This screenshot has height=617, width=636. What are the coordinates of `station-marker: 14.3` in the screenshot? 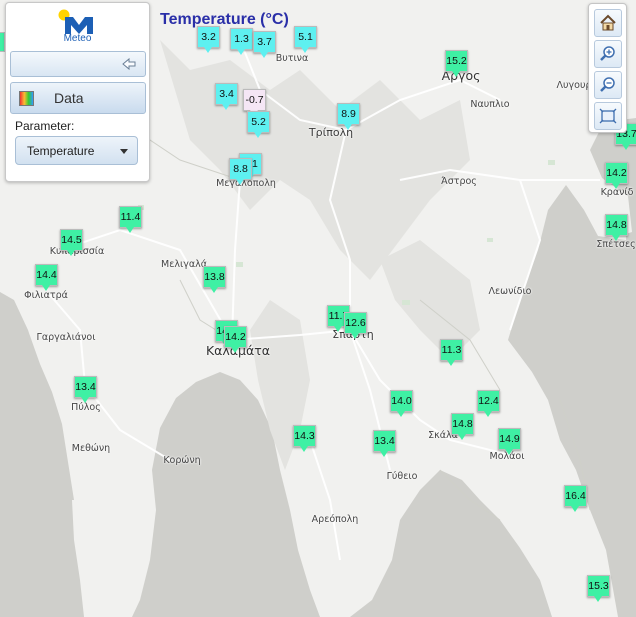 It's located at (304, 438).